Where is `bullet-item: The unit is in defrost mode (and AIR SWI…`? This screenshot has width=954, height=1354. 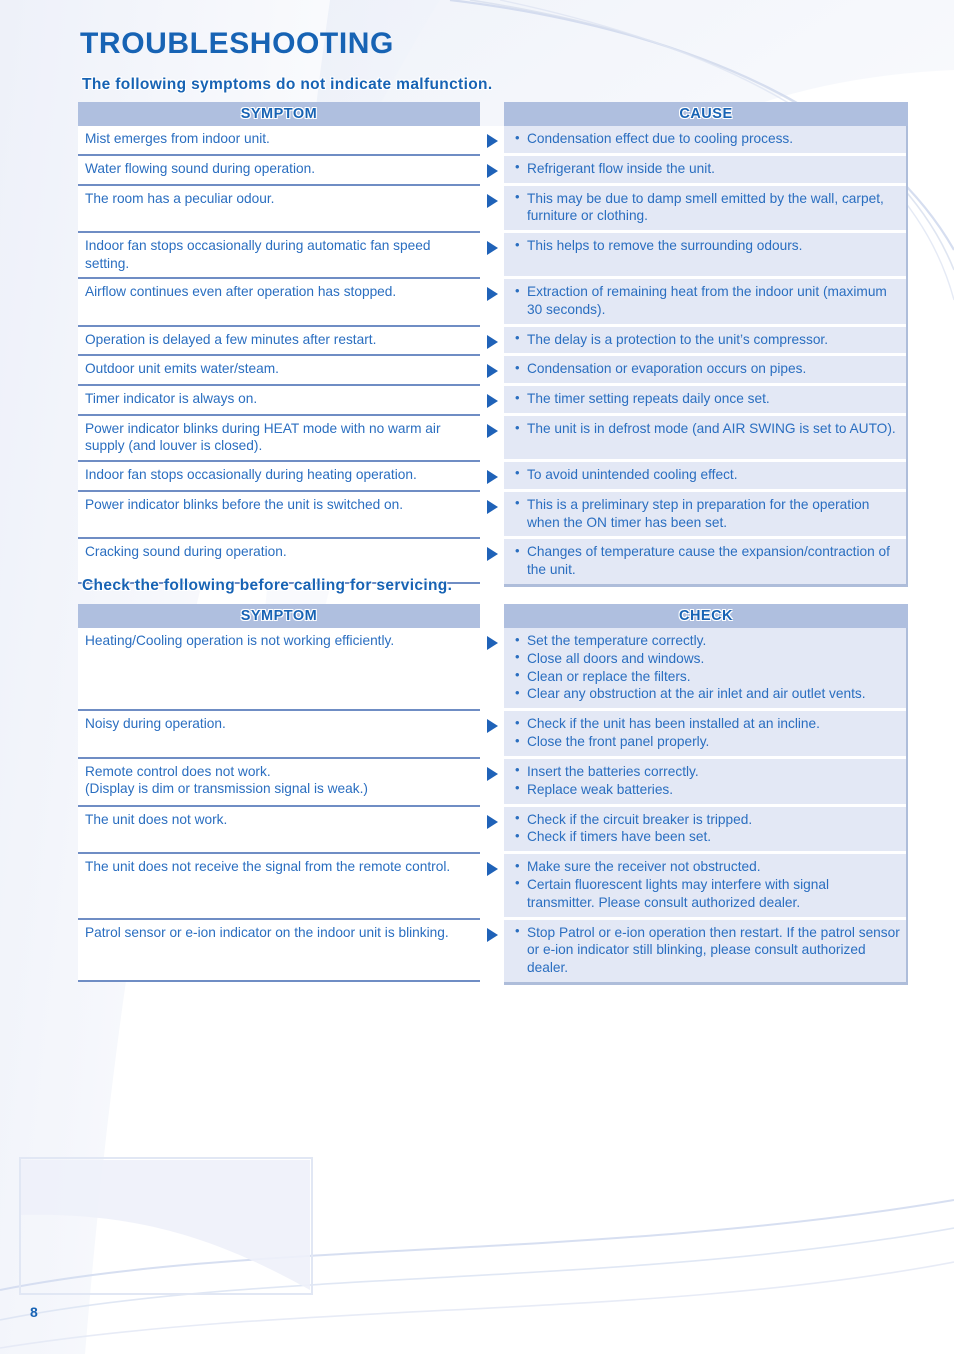 bullet-item: The unit is in defrost mode (and AIR SWI… is located at coordinates (707, 429).